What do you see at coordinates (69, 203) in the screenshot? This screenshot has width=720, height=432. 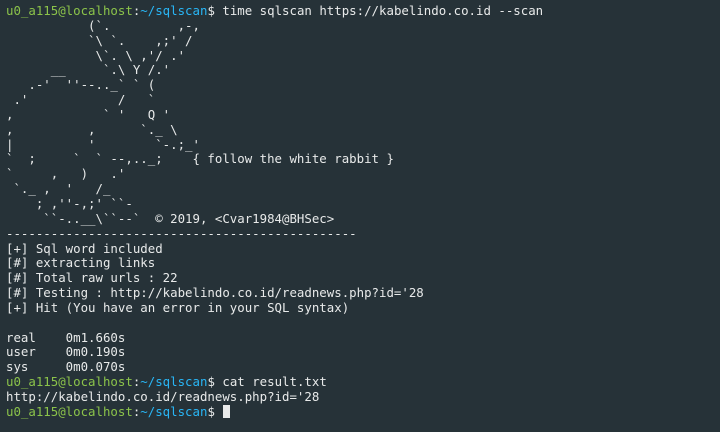 I see `banner-line: ; ,''-,;' ``-` at bounding box center [69, 203].